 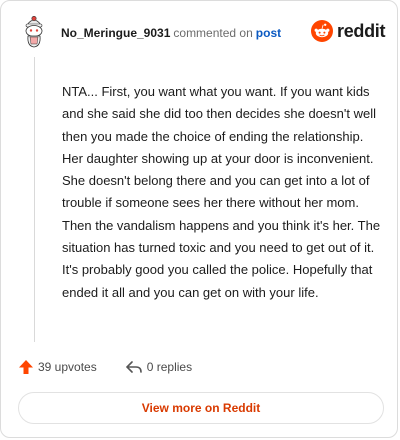 What do you see at coordinates (26, 367) in the screenshot?
I see `upvote-arrow-icon` at bounding box center [26, 367].